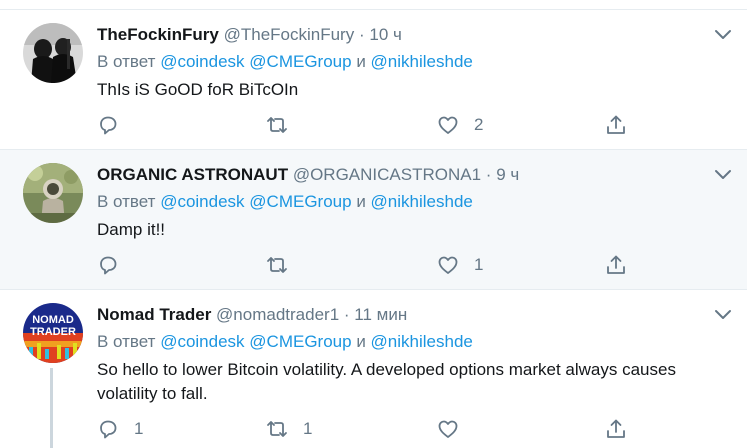  Describe the element at coordinates (289, 34) in the screenshot. I see `username: @TheFockinFury` at that location.